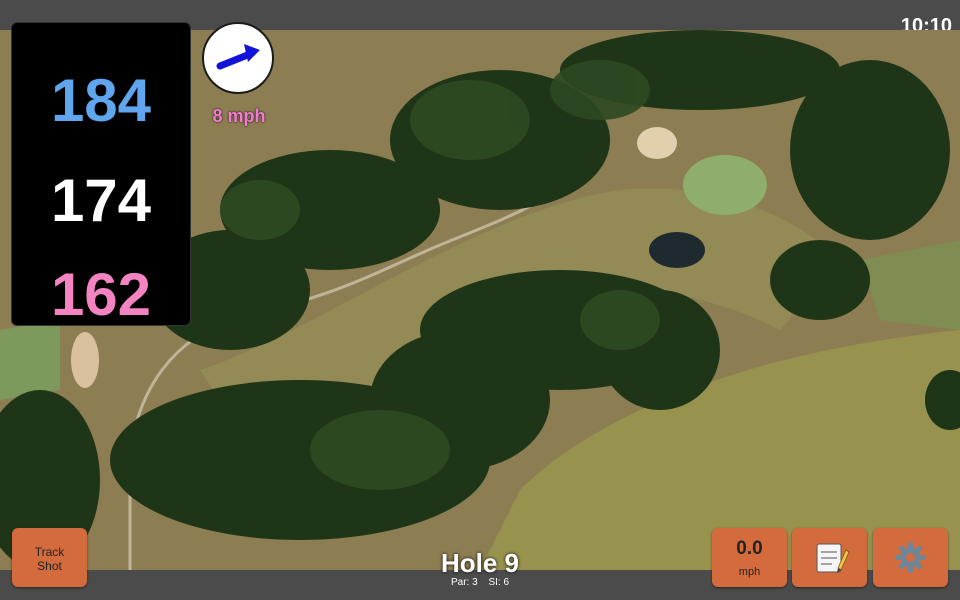 The height and width of the screenshot is (600, 960). Describe the element at coordinates (464, 582) in the screenshot. I see `hole-par: Par: 3` at that location.